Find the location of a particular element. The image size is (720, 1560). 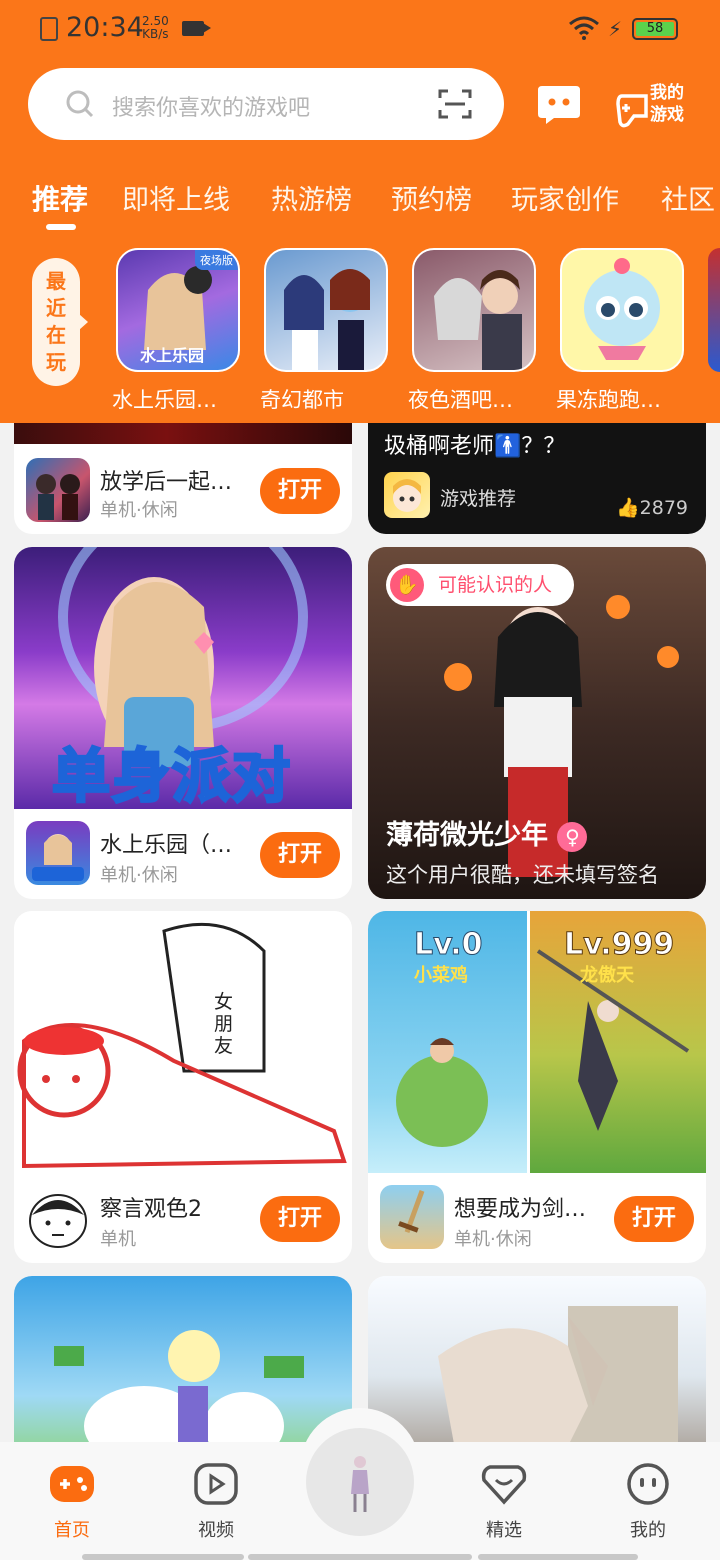

message-icon is located at coordinates (559, 103).